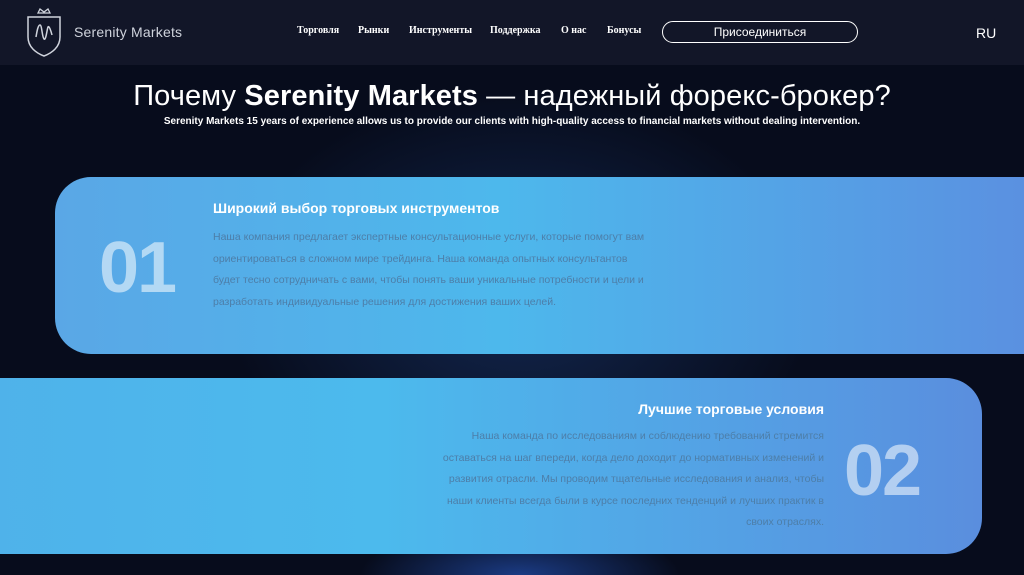 The width and height of the screenshot is (1024, 575). Describe the element at coordinates (731, 409) in the screenshot. I see `feature-title: Лучшие торговые условия` at that location.